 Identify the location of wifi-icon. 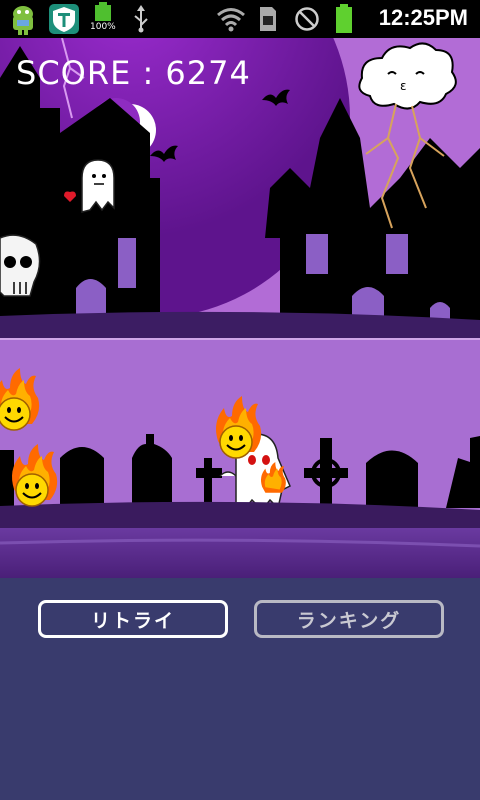
(231, 20).